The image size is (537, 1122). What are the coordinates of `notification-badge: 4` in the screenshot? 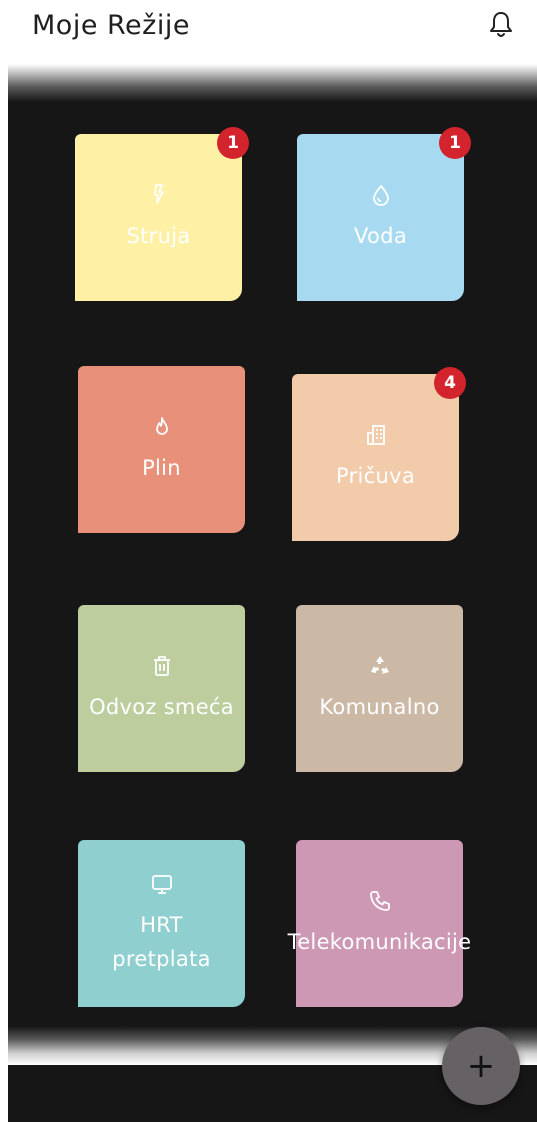 It's located at (450, 383).